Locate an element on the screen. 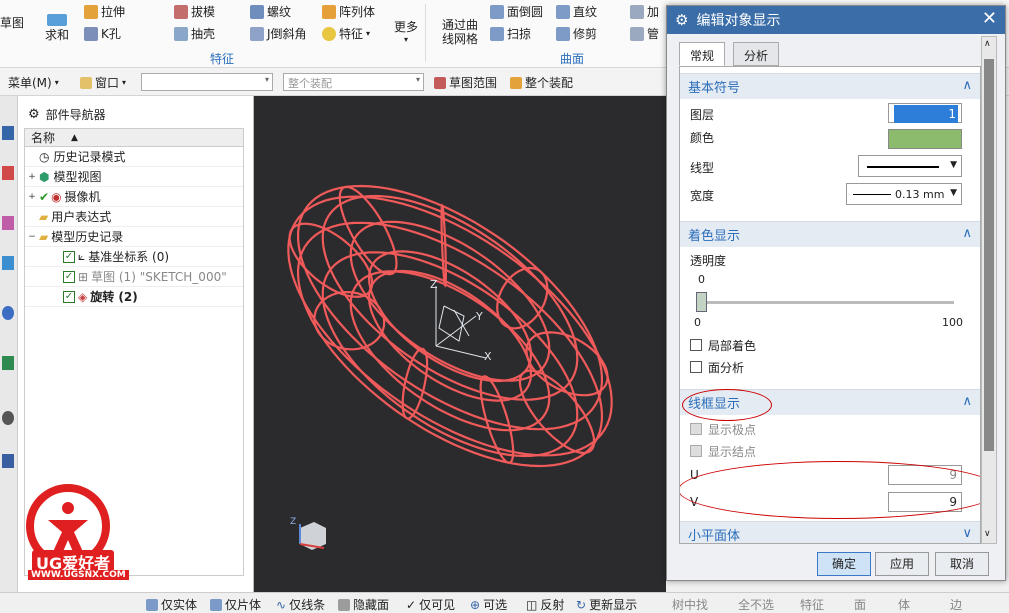 This screenshot has height=613, width=1009. deselect-all-button: 全不选 is located at coordinates (756, 604).